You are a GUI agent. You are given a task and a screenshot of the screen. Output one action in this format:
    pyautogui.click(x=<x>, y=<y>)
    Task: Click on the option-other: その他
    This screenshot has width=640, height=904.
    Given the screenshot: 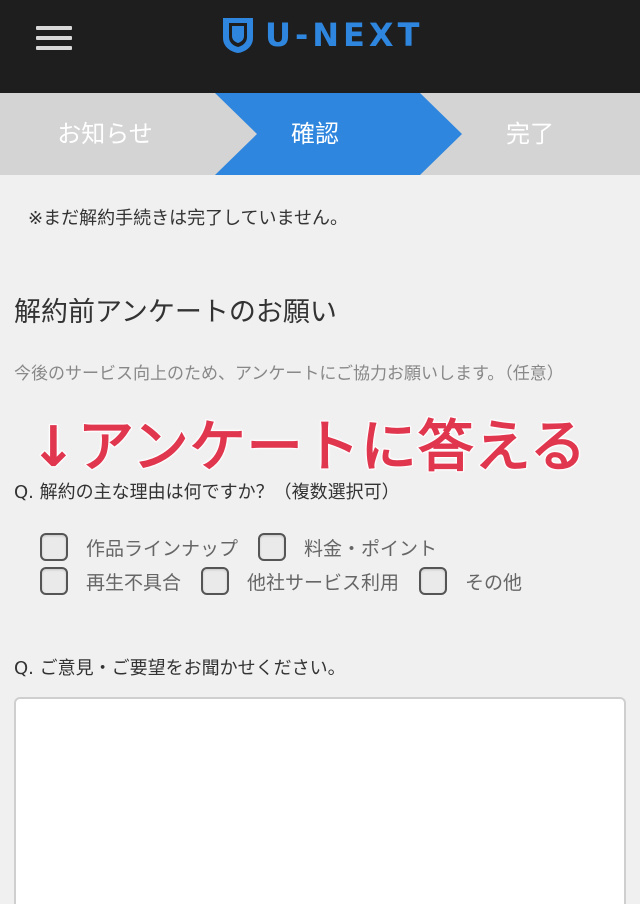 What is the action you would take?
    pyautogui.click(x=470, y=581)
    